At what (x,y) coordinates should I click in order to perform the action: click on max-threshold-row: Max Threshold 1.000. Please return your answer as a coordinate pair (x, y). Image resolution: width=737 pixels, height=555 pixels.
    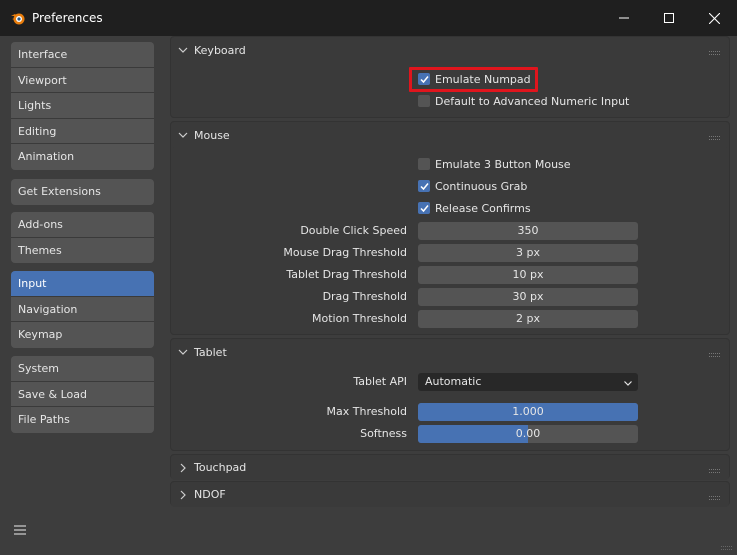
    Looking at the image, I should click on (451, 412).